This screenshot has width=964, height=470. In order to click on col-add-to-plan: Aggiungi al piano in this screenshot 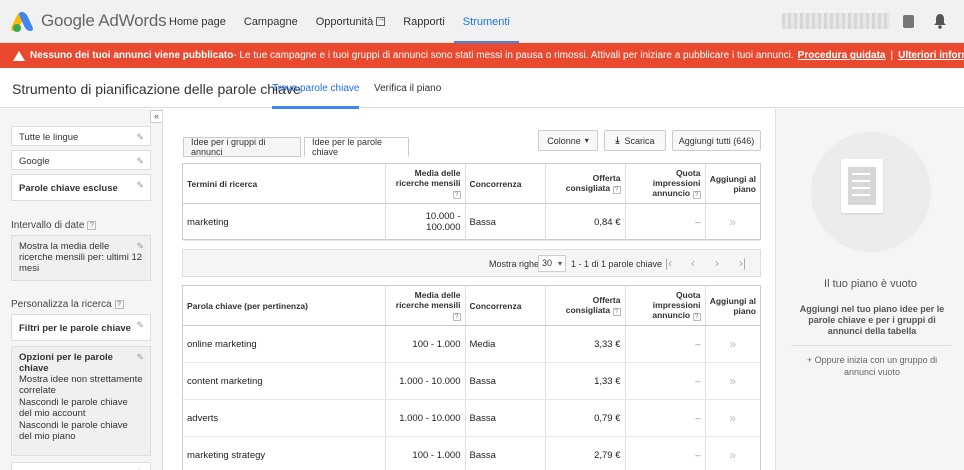, I will do `click(732, 184)`.